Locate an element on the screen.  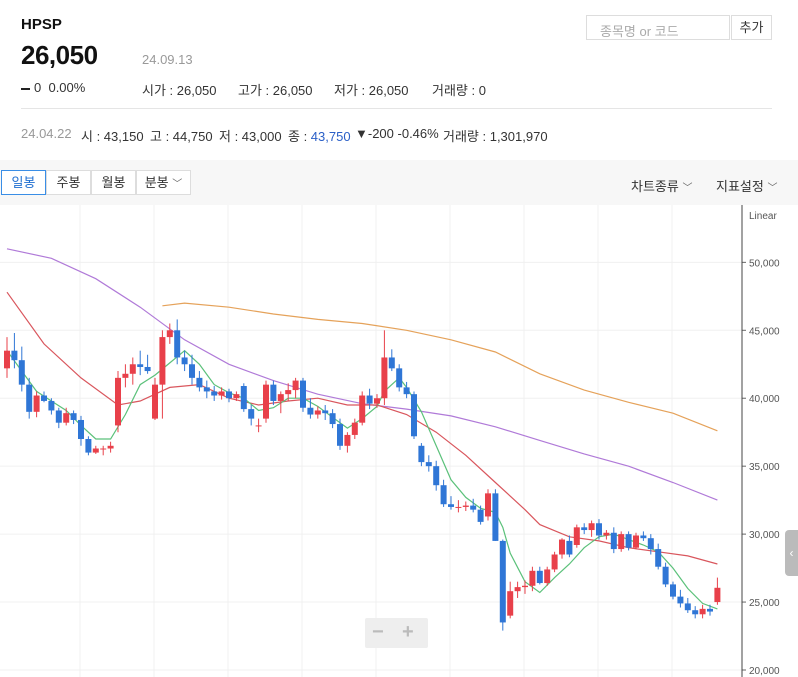
hover-volume: 거래량 : 1,301,970 is located at coordinates (495, 136).